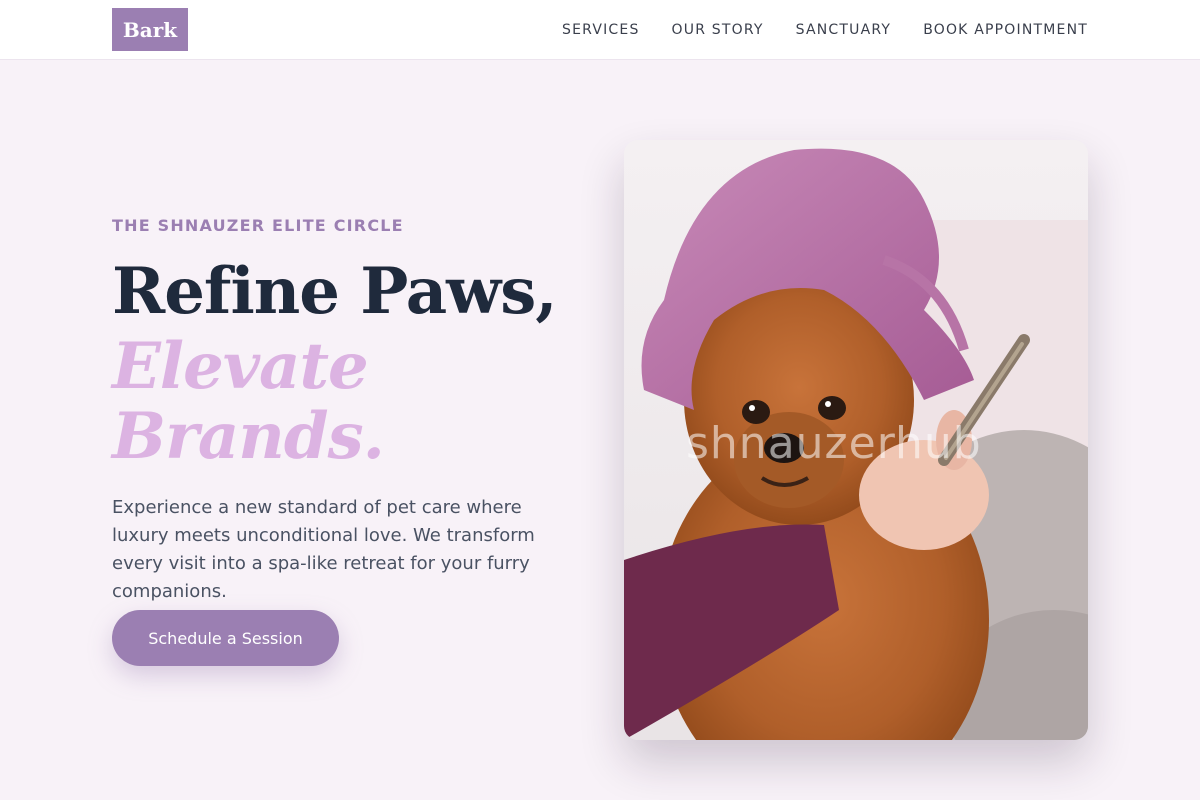 This screenshot has width=1200, height=800. What do you see at coordinates (225, 638) in the screenshot?
I see `schedule-session-button: Schedule a Session` at bounding box center [225, 638].